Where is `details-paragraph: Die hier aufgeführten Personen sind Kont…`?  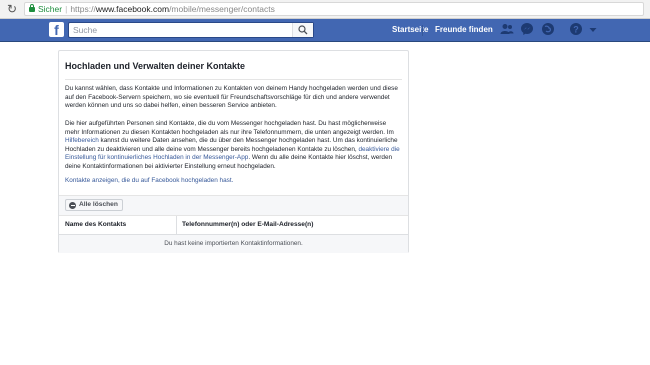 details-paragraph: Die hier aufgeführten Personen sind Kont… is located at coordinates (233, 146).